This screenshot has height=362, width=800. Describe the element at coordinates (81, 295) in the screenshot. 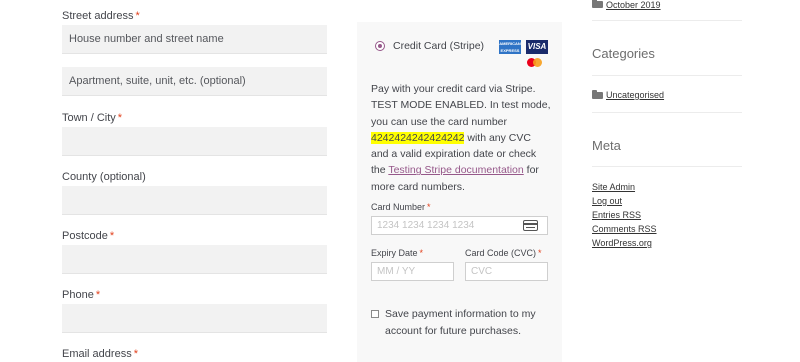

I see `phone-label: Phone *` at that location.